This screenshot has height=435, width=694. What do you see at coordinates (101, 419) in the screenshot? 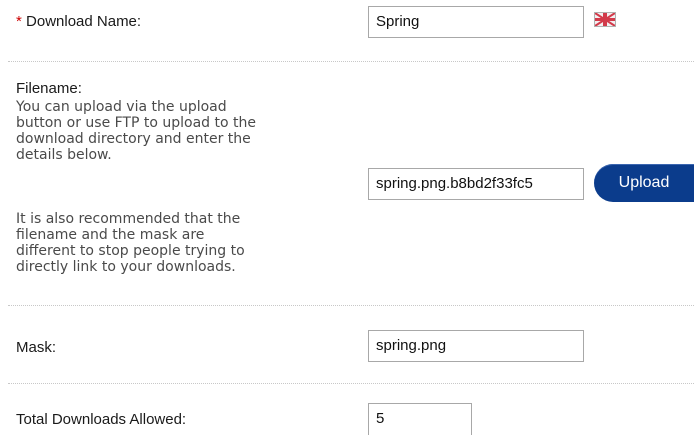
I see `total-downloads-label: Total Downloads Allowed:` at bounding box center [101, 419].